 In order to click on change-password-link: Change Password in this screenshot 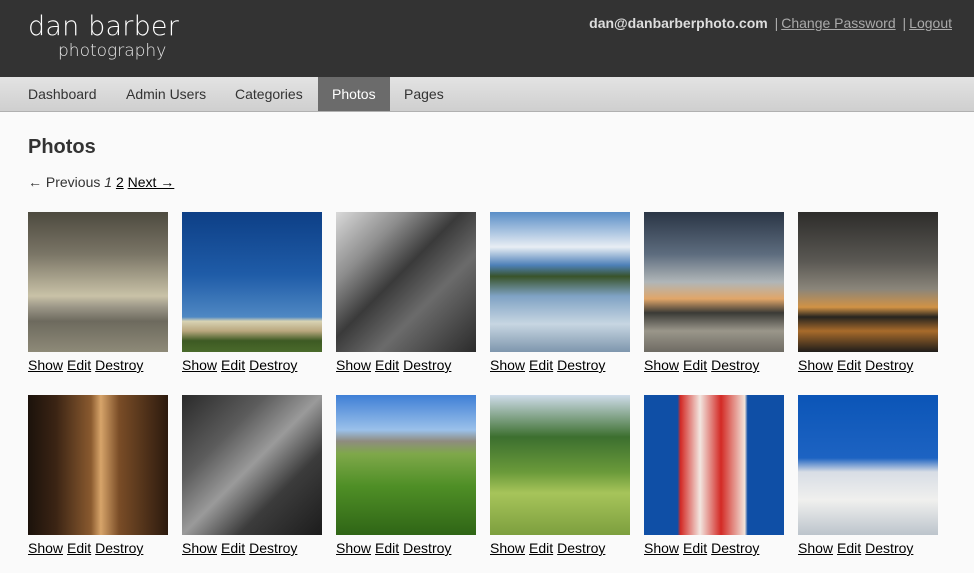, I will do `click(838, 23)`.